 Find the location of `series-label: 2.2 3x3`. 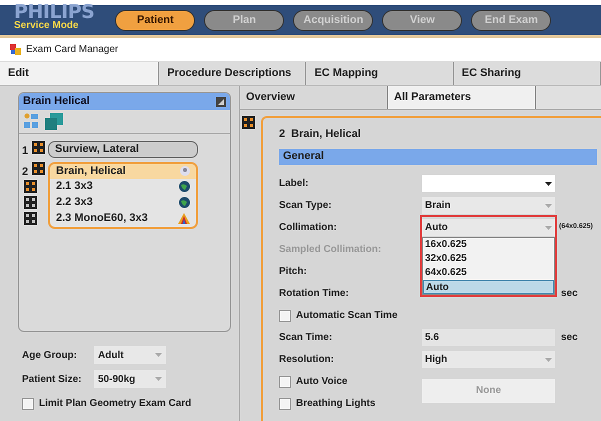

series-label: 2.2 3x3 is located at coordinates (74, 202).